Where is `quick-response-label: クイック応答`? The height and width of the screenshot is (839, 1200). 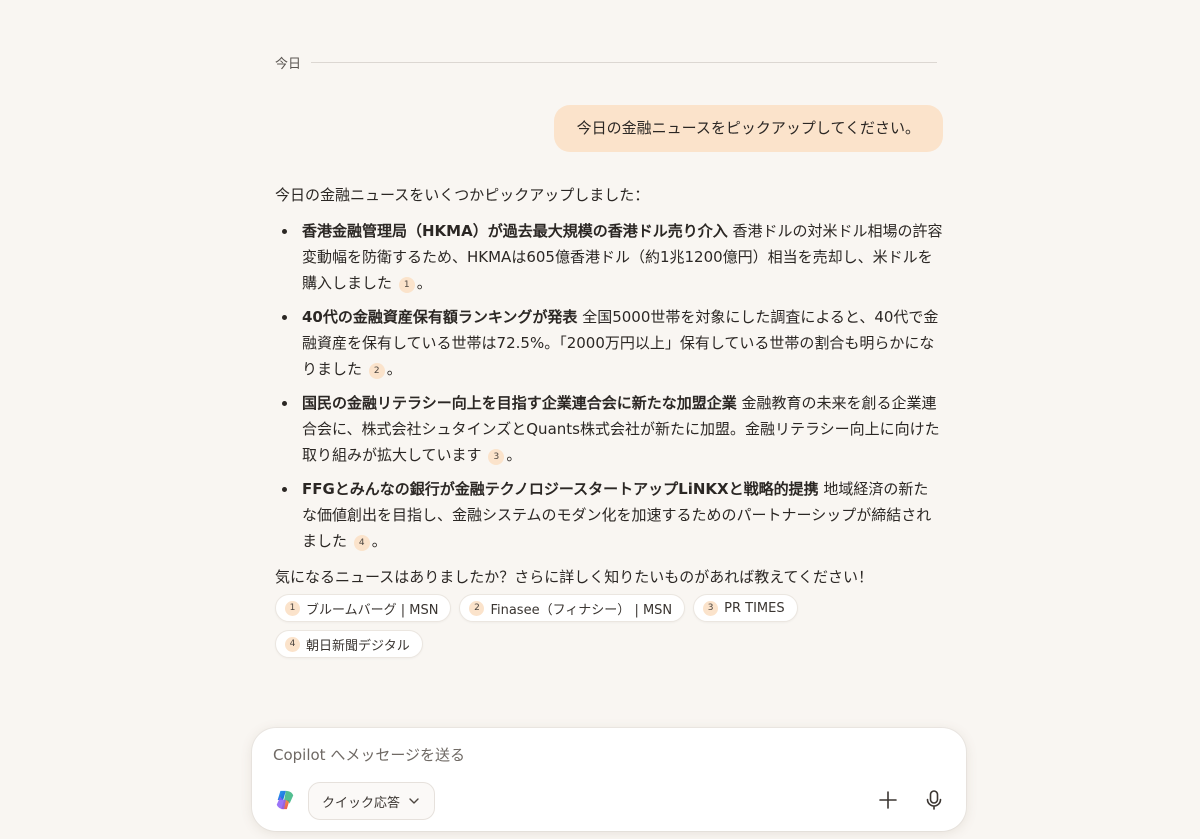 quick-response-label: クイック応答 is located at coordinates (361, 803).